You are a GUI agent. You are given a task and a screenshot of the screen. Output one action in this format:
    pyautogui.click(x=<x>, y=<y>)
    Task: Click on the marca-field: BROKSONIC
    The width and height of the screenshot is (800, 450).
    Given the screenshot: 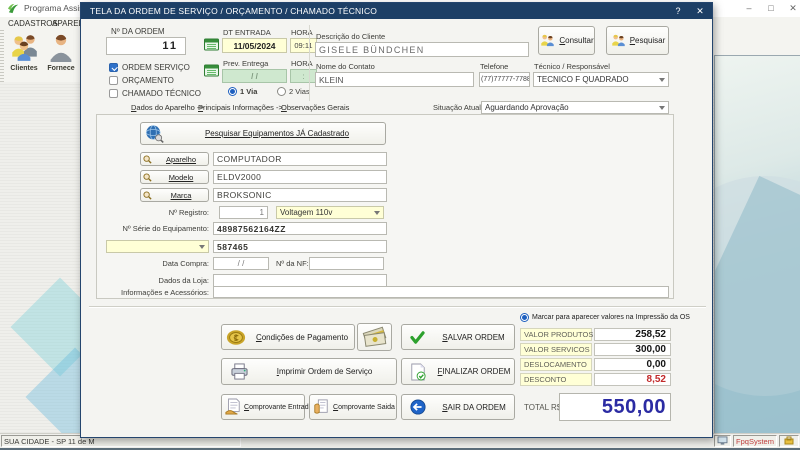 What is the action you would take?
    pyautogui.click(x=300, y=195)
    